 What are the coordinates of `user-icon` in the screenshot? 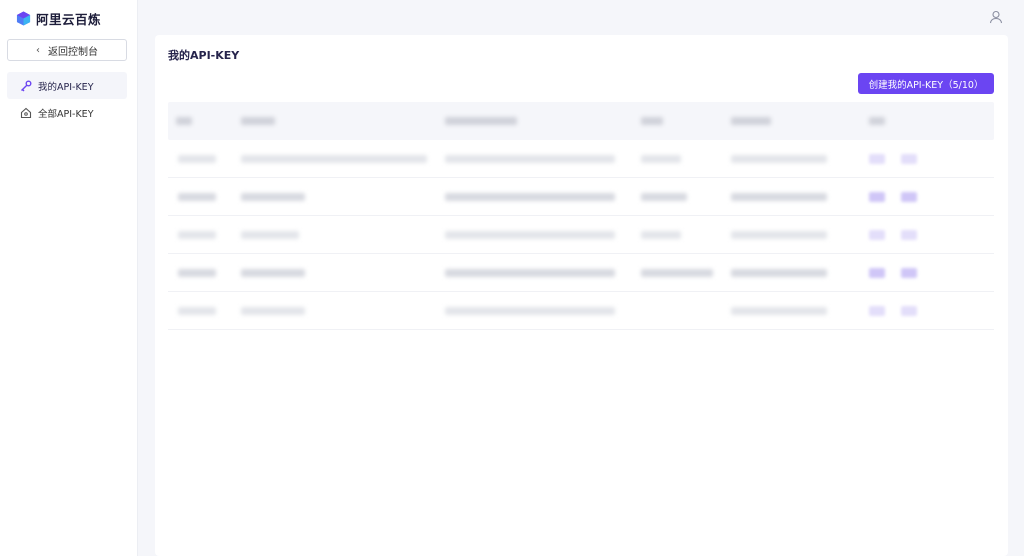 It's located at (996, 17).